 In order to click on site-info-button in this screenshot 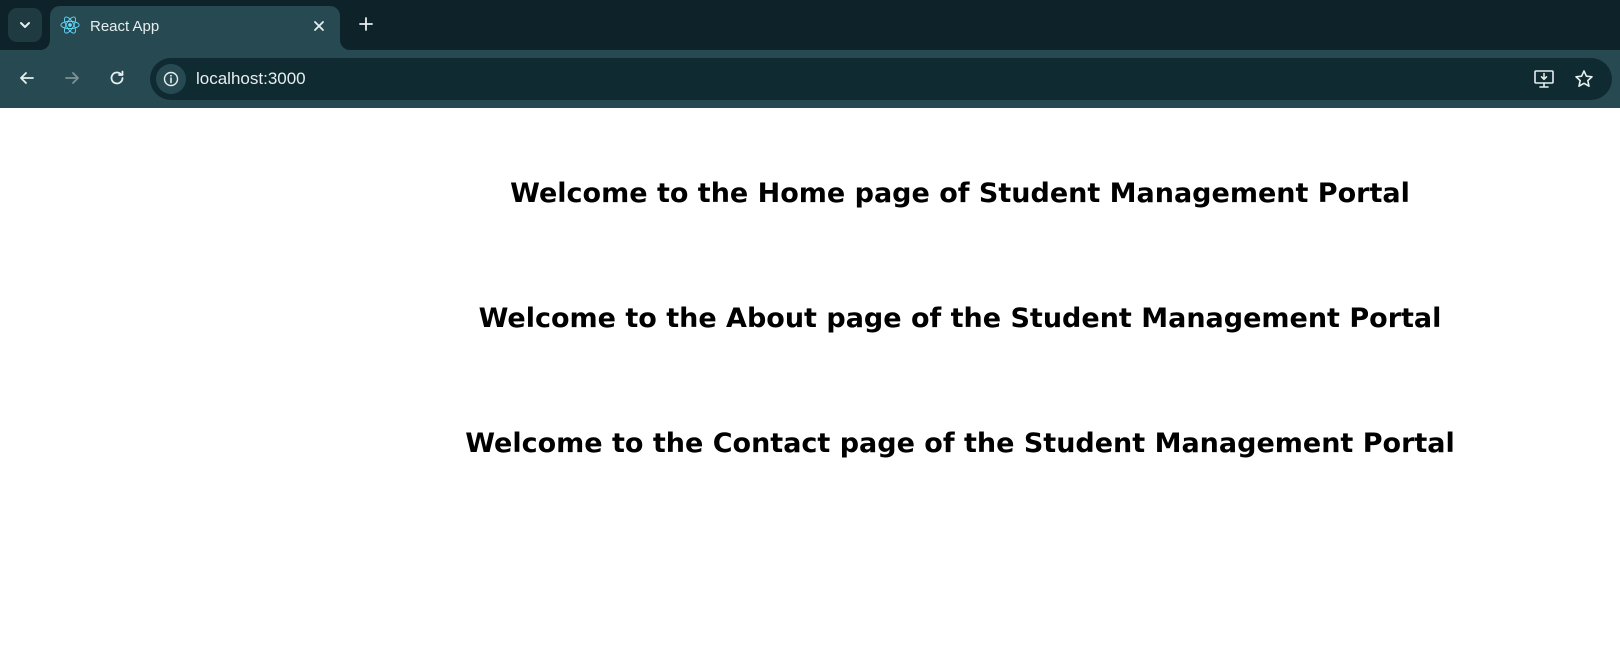, I will do `click(171, 79)`.